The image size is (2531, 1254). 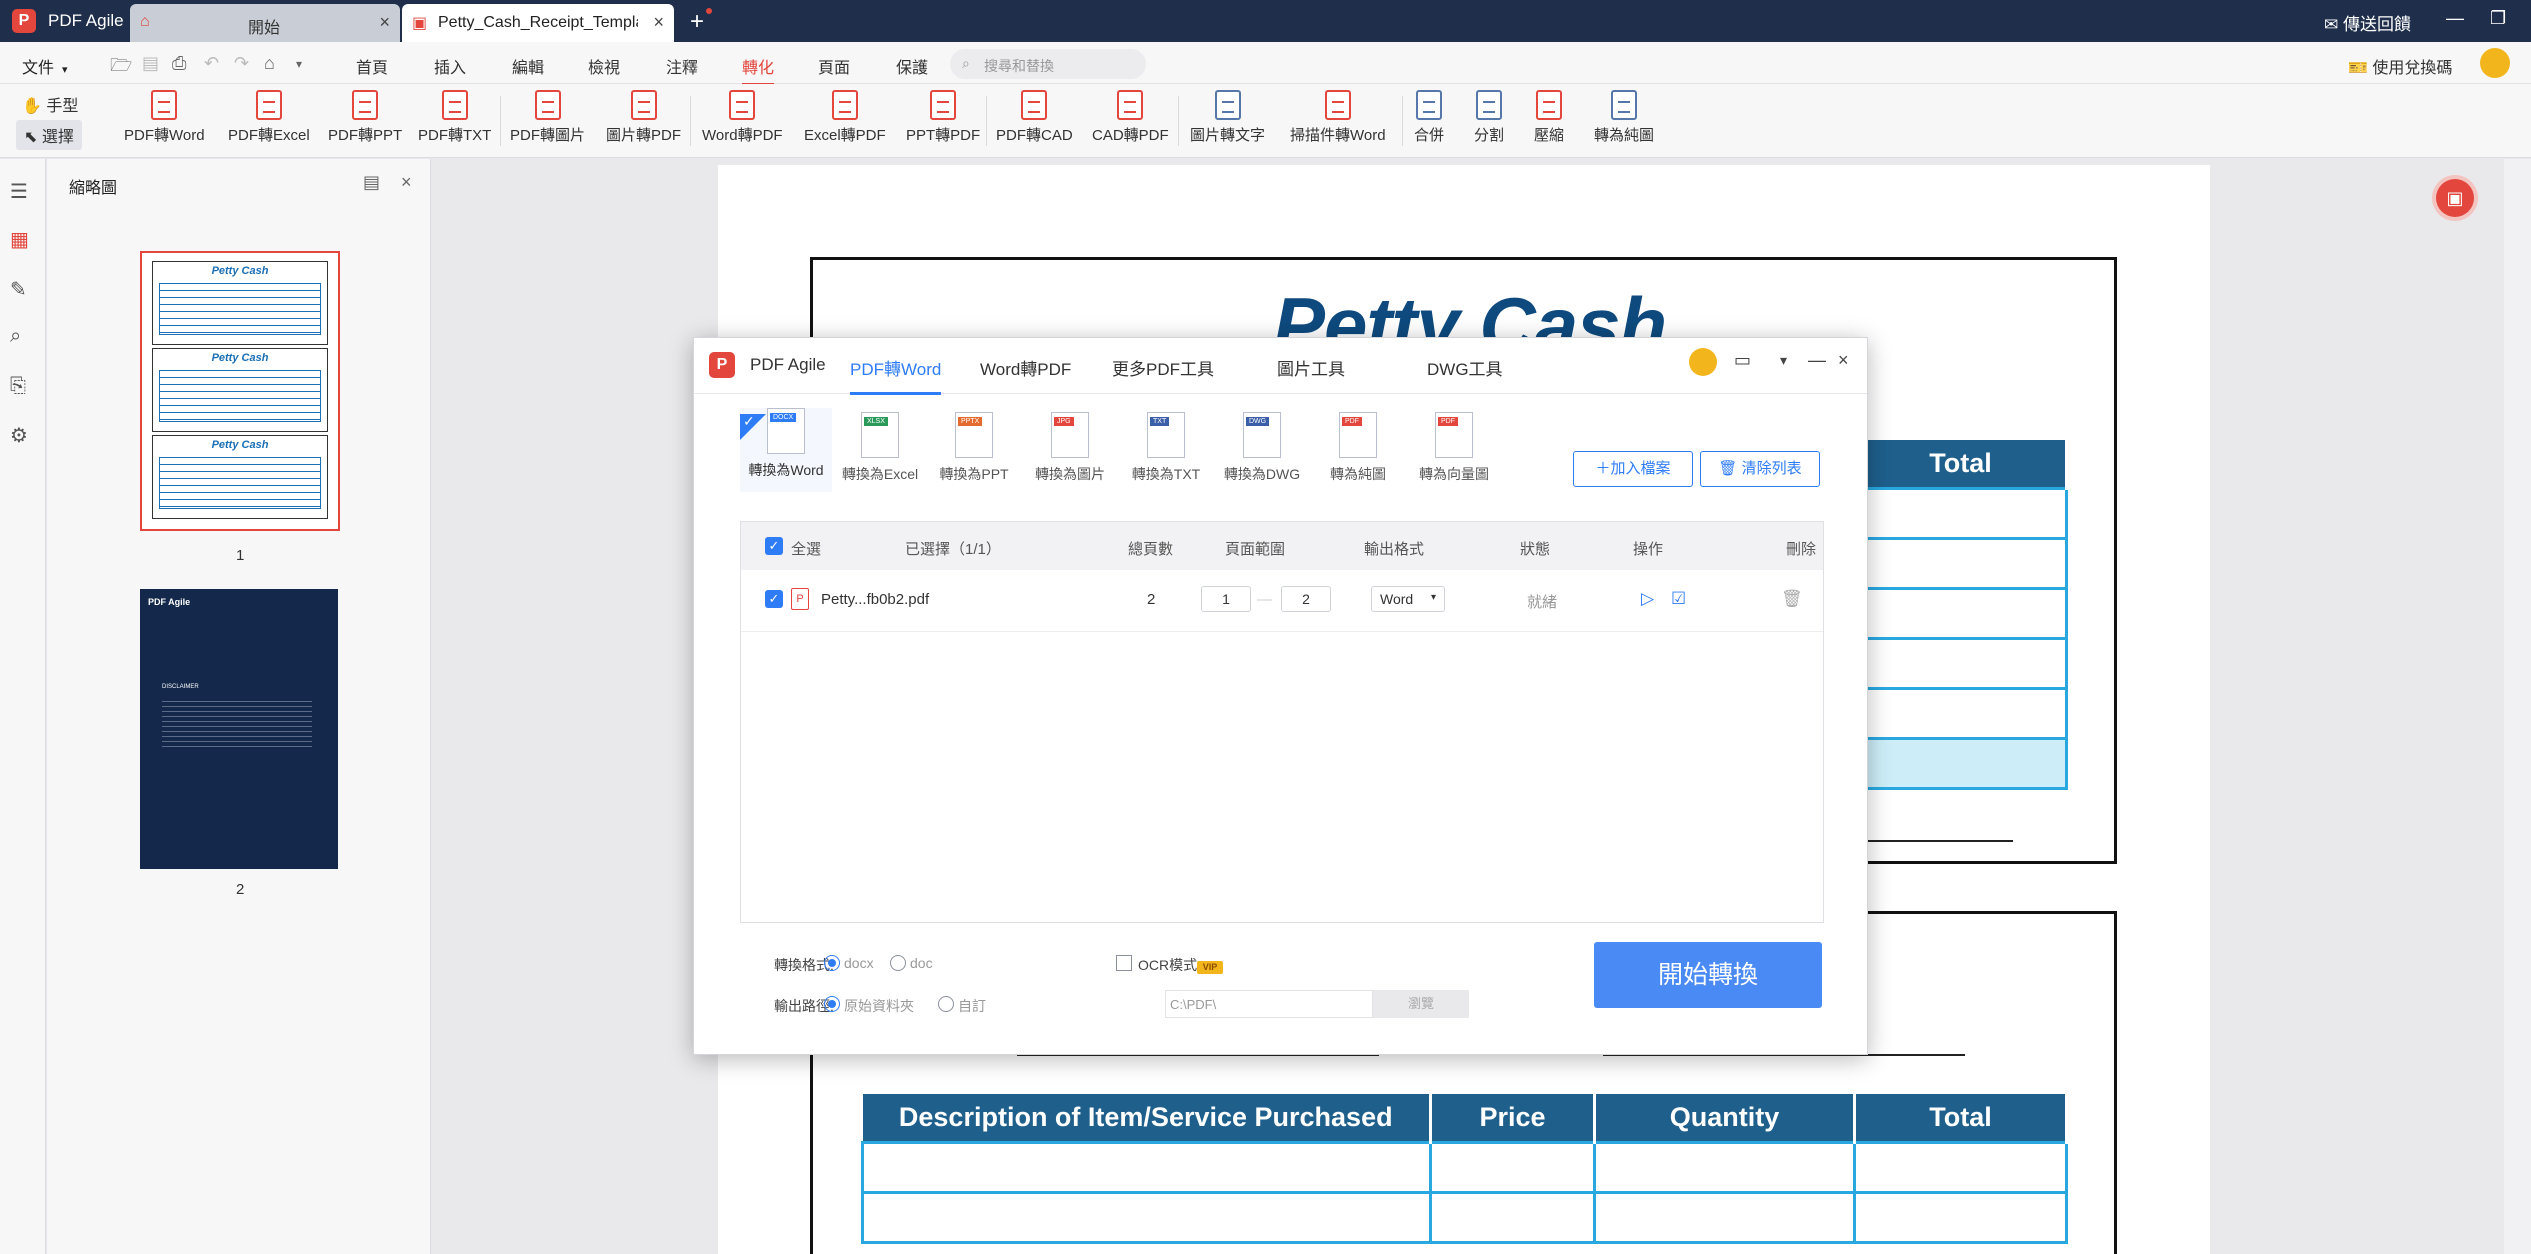 I want to click on search-icon: ⌕, so click(x=15, y=336).